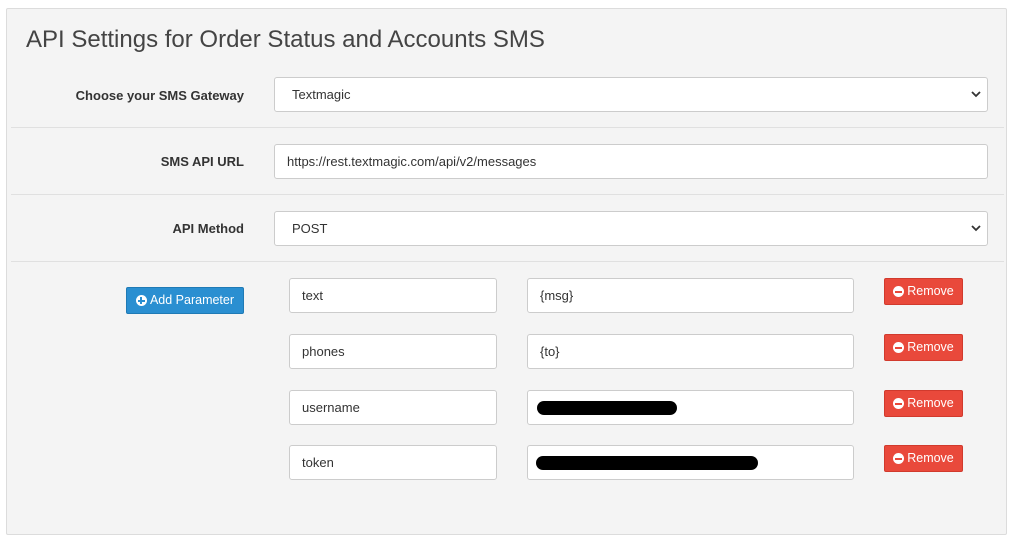  What do you see at coordinates (208, 228) in the screenshot?
I see `api-method-label: API Method` at bounding box center [208, 228].